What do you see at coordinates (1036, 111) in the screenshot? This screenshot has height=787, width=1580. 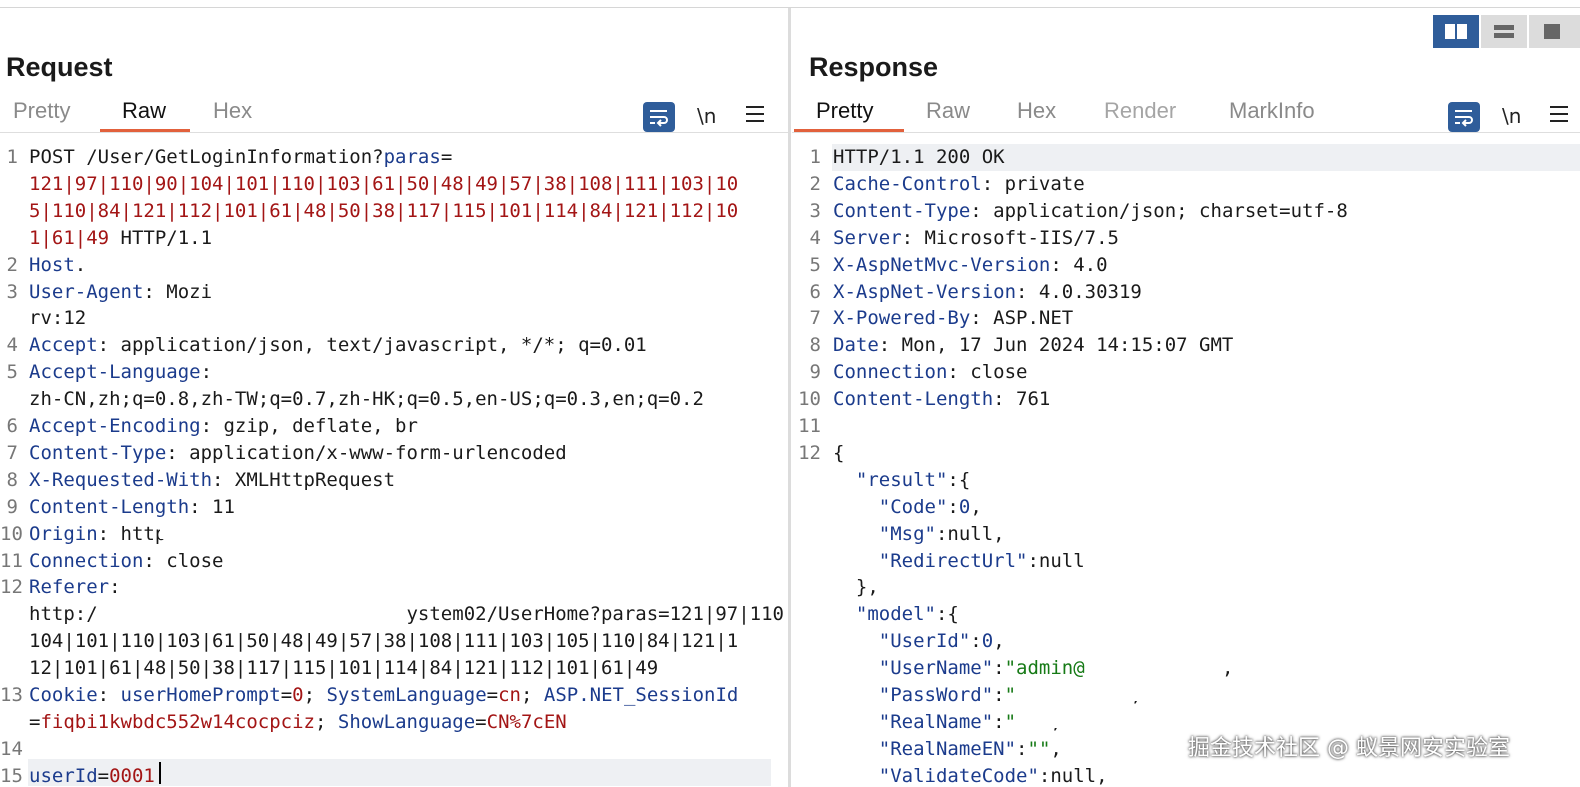 I see `response-tab-hex: Hex` at bounding box center [1036, 111].